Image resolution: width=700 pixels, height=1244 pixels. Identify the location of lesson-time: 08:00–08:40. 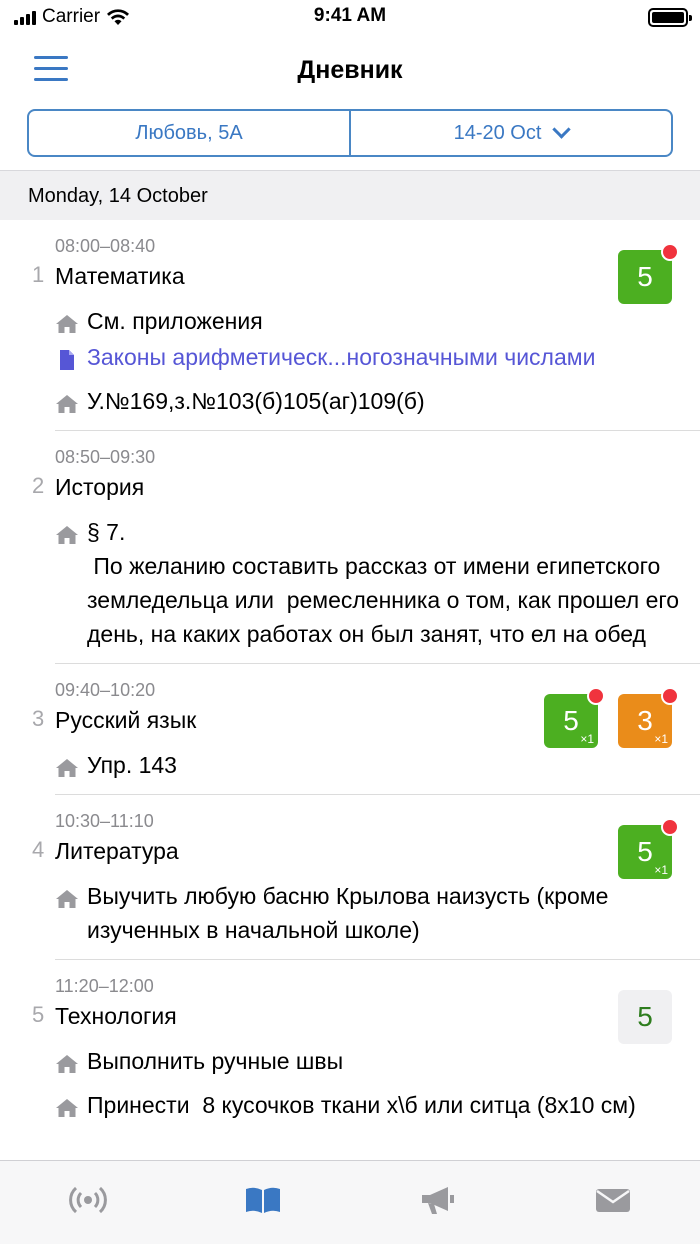
(105, 246).